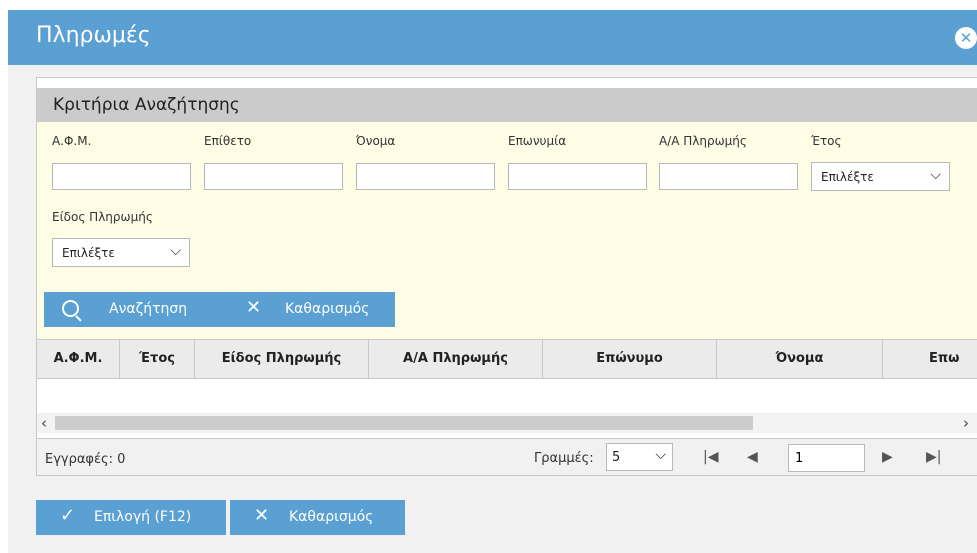 The height and width of the screenshot is (553, 977). Describe the element at coordinates (564, 458) in the screenshot. I see `rows-per-page-label: Γραμμές:` at that location.